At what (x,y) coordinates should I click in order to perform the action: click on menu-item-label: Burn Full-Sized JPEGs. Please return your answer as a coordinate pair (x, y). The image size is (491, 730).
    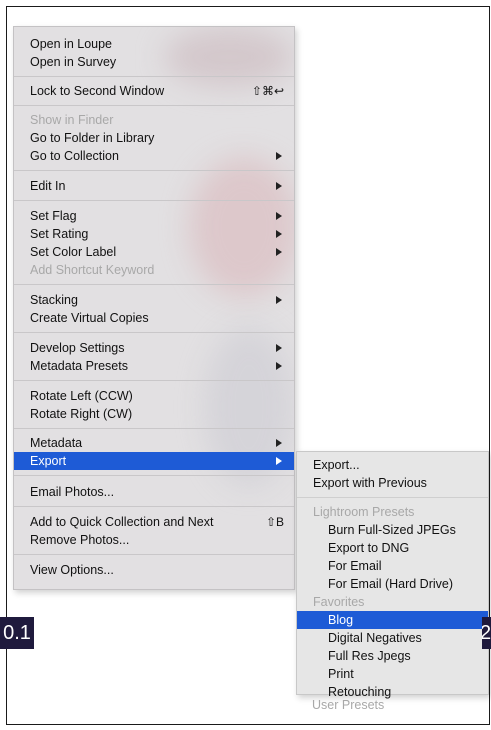
    Looking at the image, I should click on (392, 530).